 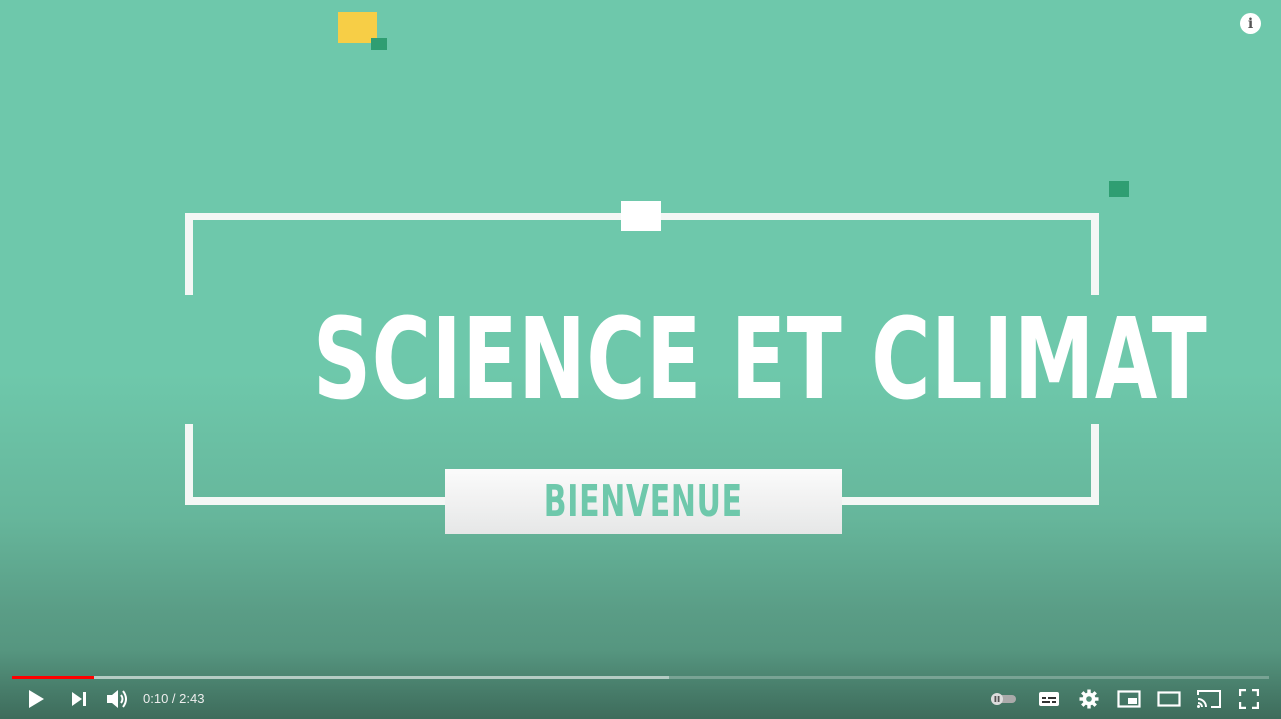 I want to click on theater-mode-button, so click(x=1169, y=699).